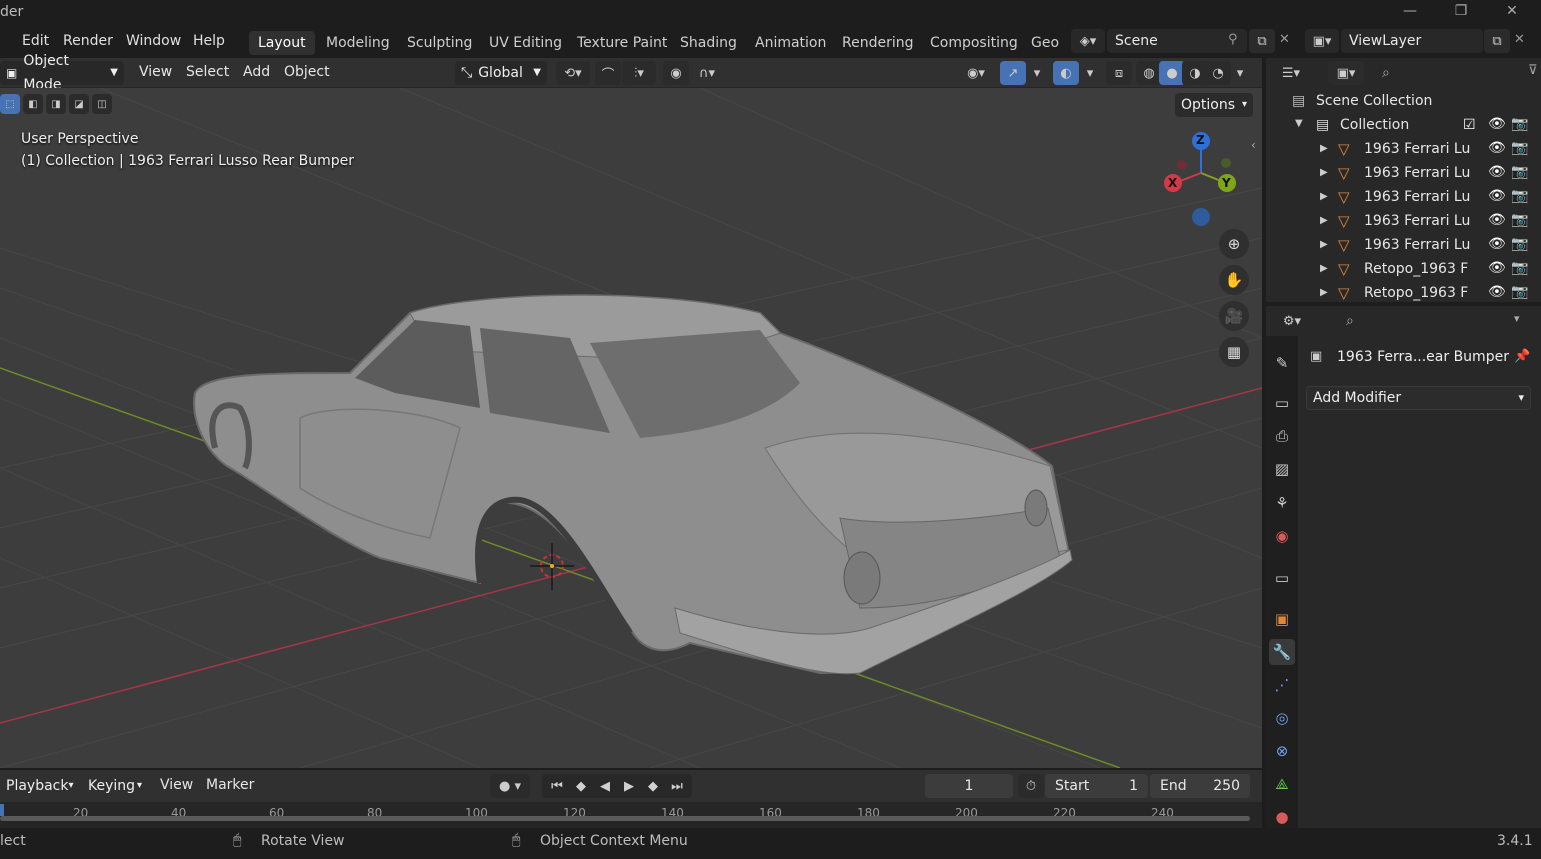 This screenshot has height=859, width=1541. Describe the element at coordinates (1253, 145) in the screenshot. I see `sidebar-toggle-icon: ‹` at that location.